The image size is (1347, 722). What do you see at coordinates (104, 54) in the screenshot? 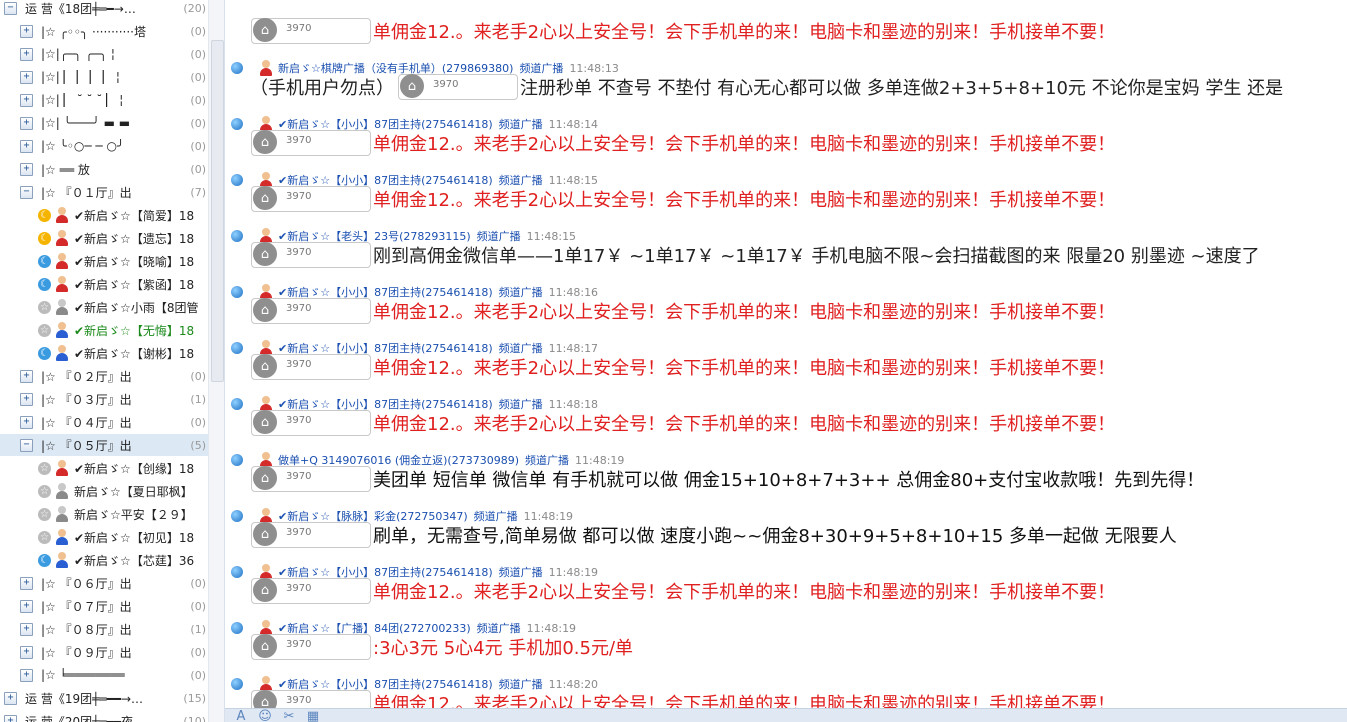
I see `tree-group-row: + |☆|╭─╮ ╭─╮ ¦ (0)` at bounding box center [104, 54].